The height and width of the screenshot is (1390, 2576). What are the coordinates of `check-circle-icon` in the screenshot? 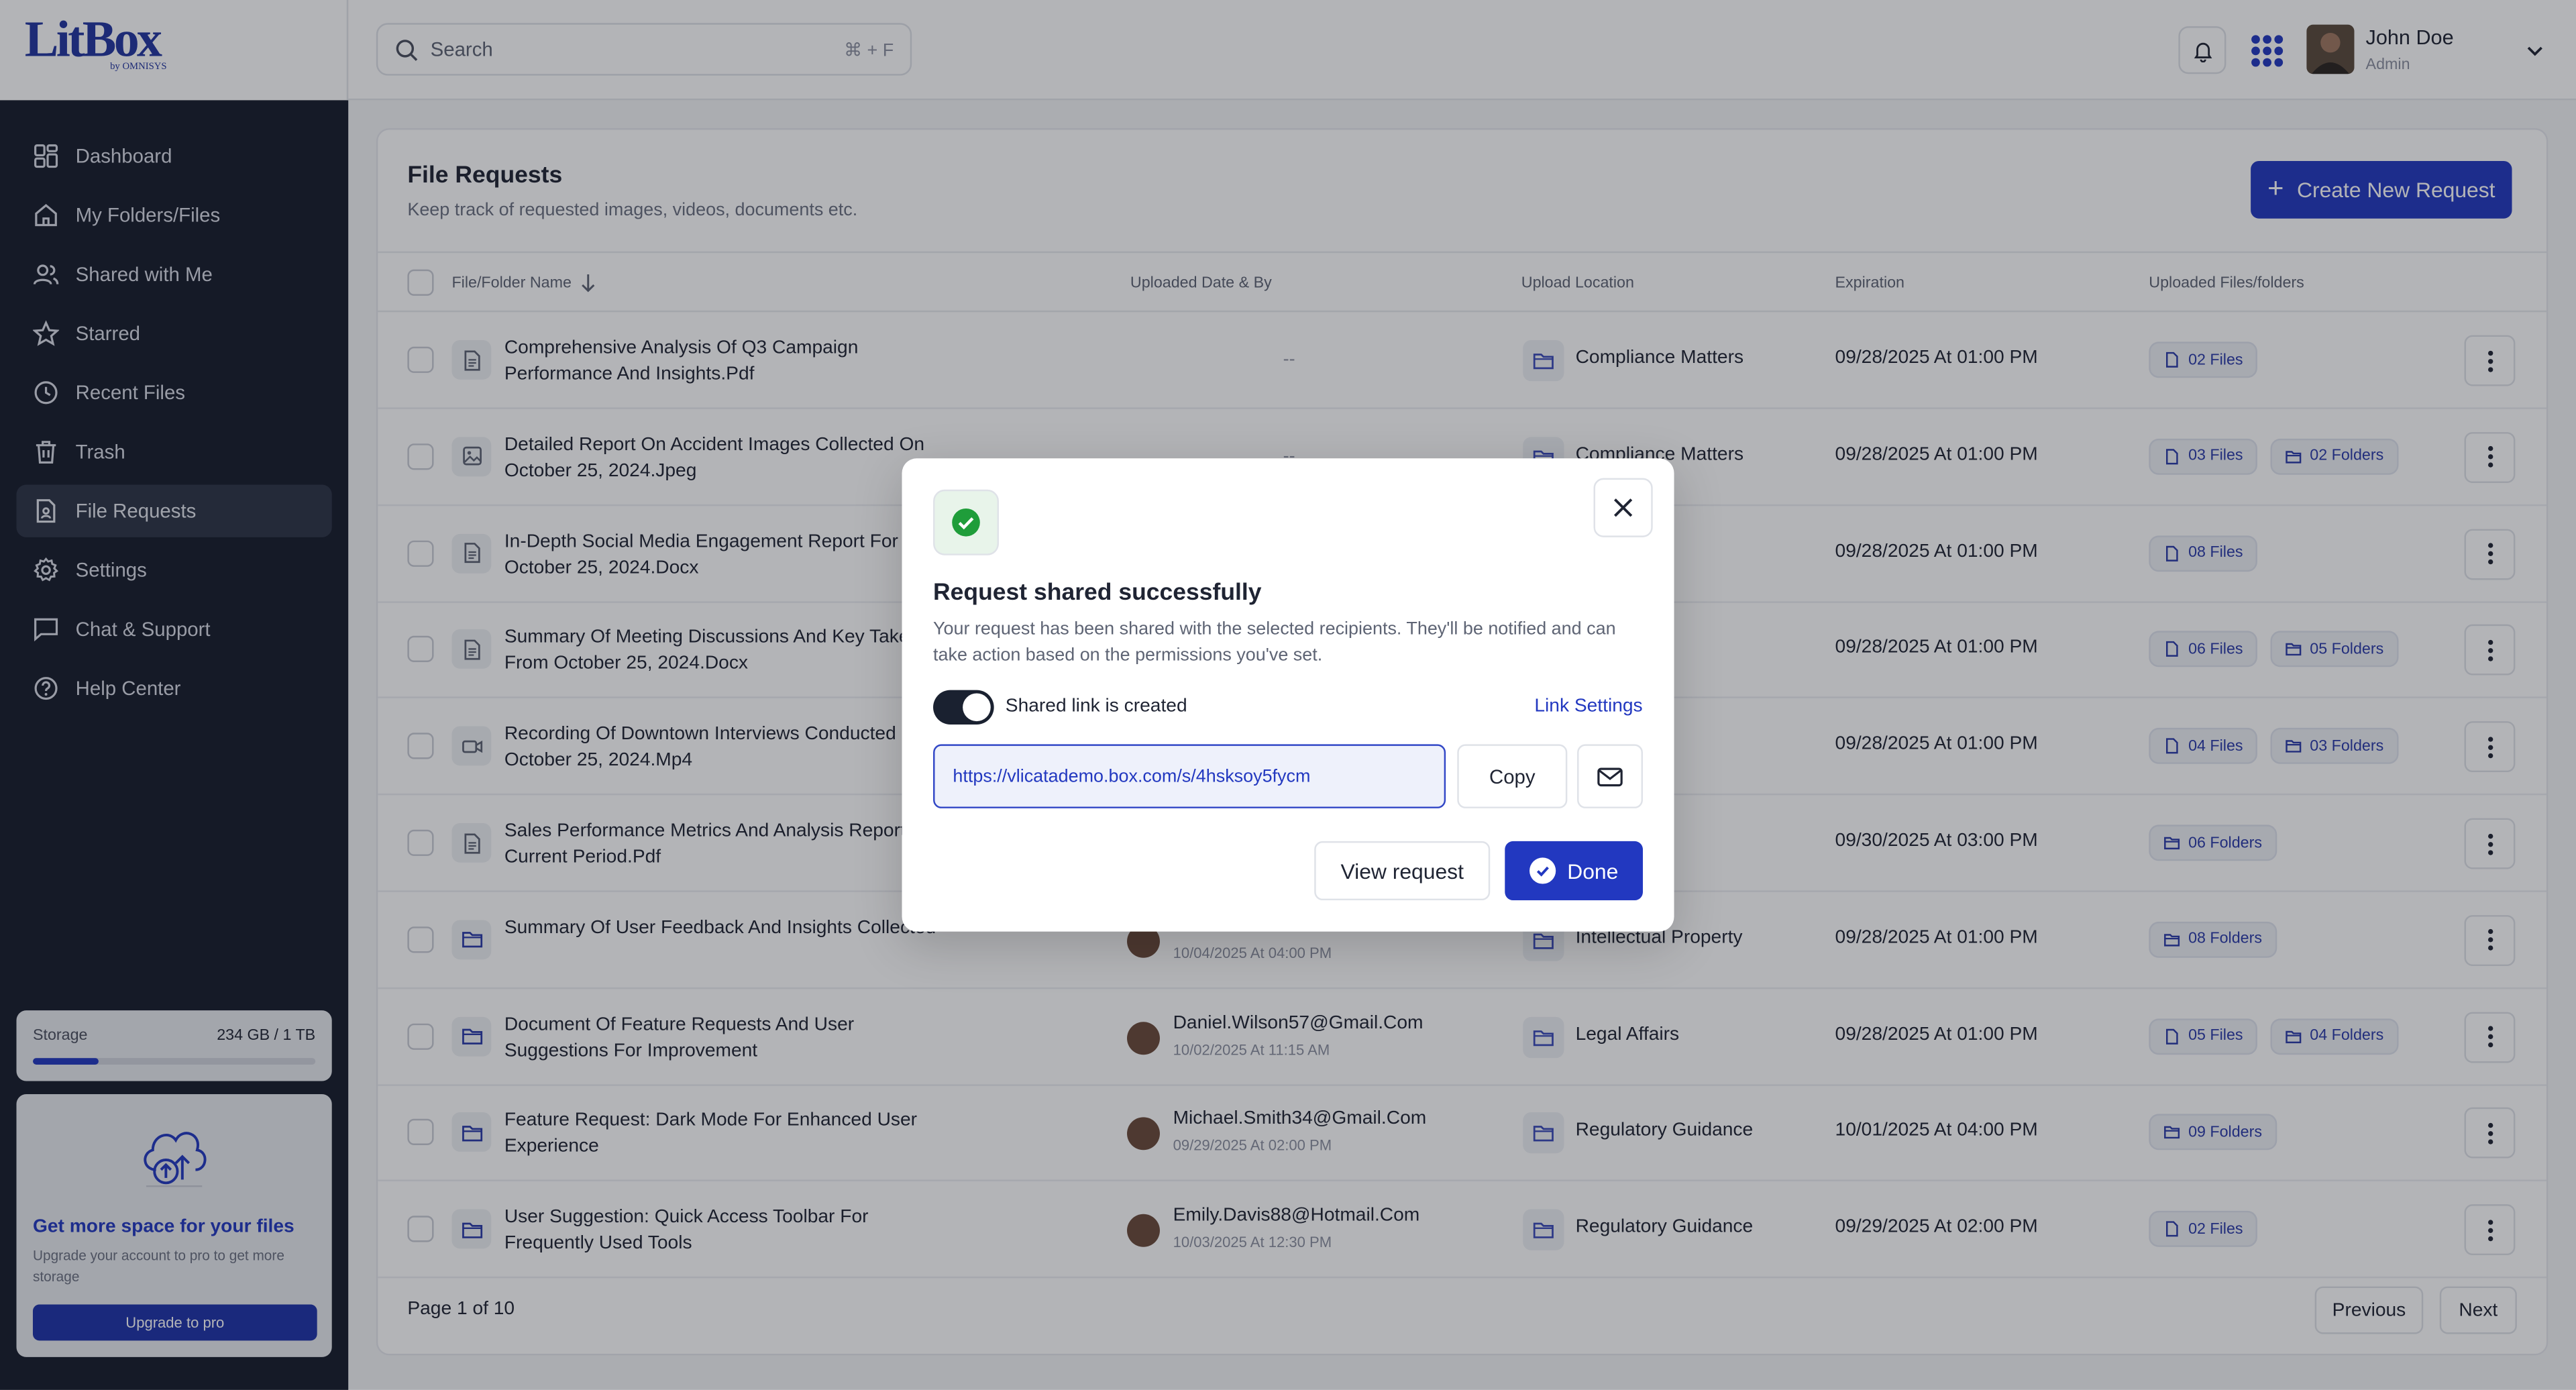 It's located at (966, 522).